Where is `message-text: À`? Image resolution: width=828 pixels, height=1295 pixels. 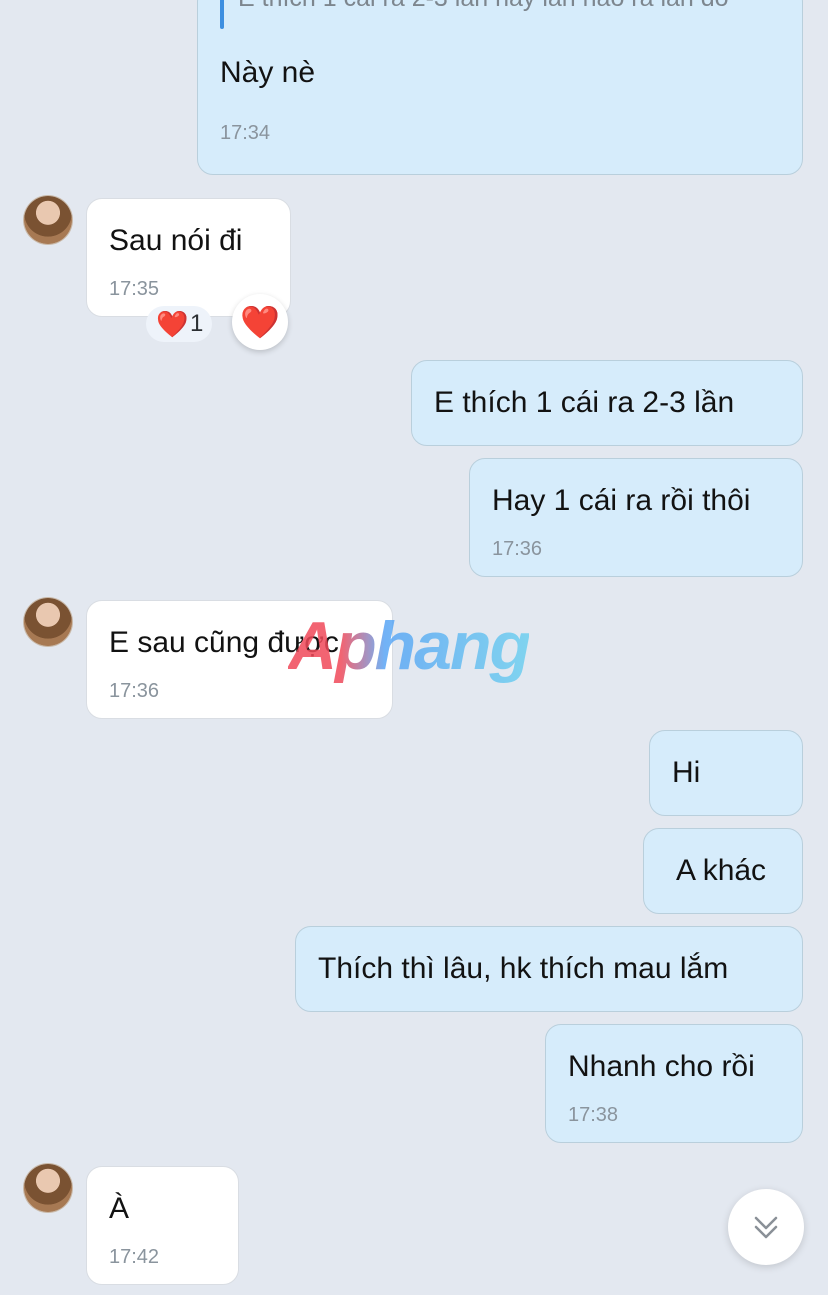
message-text: À is located at coordinates (119, 1208).